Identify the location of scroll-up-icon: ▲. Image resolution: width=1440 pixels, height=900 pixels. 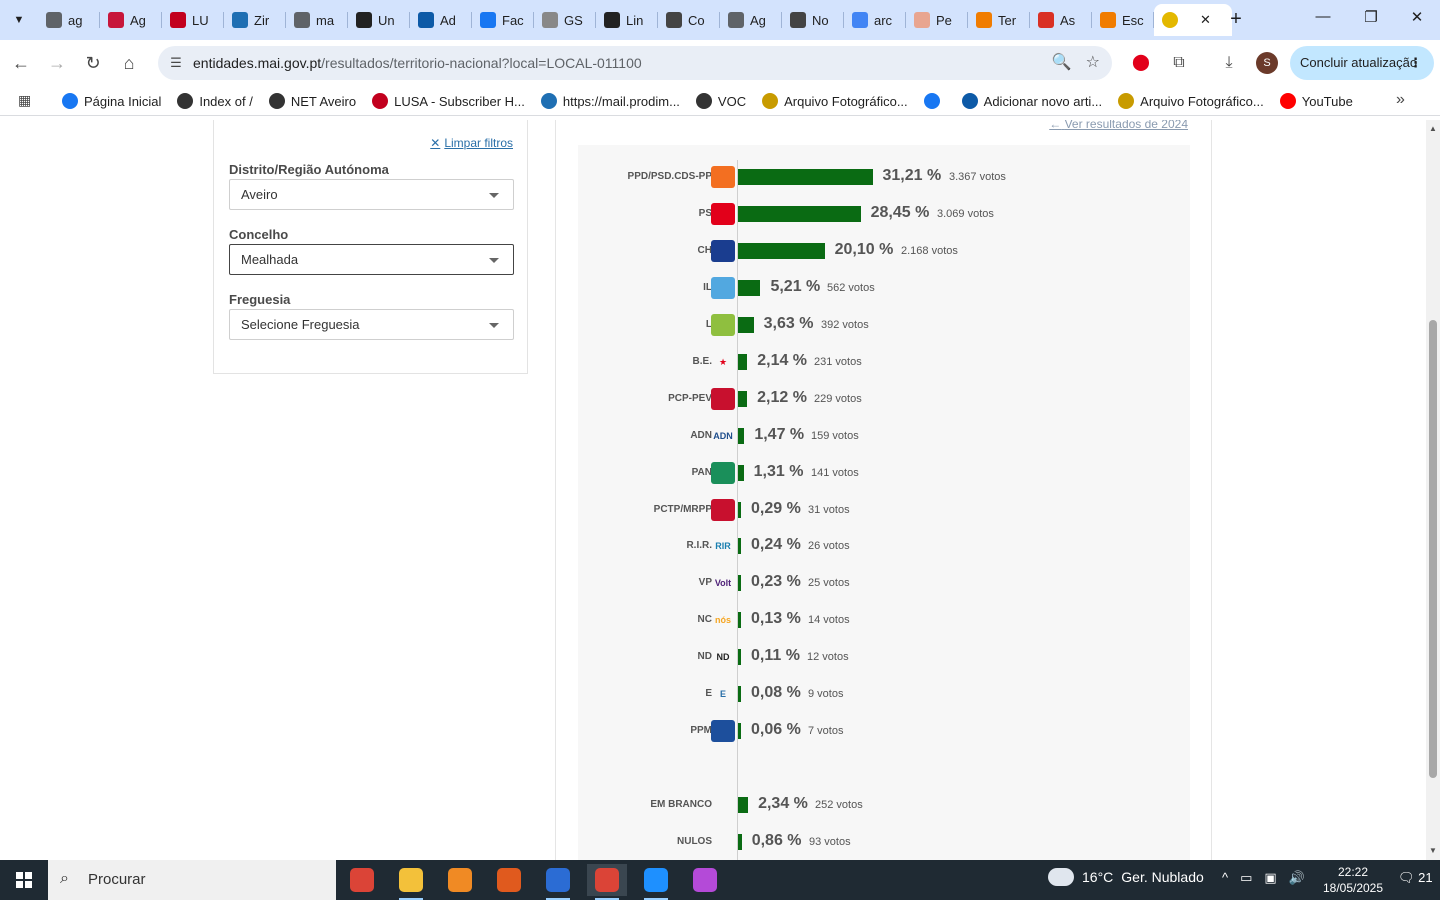
(1433, 128).